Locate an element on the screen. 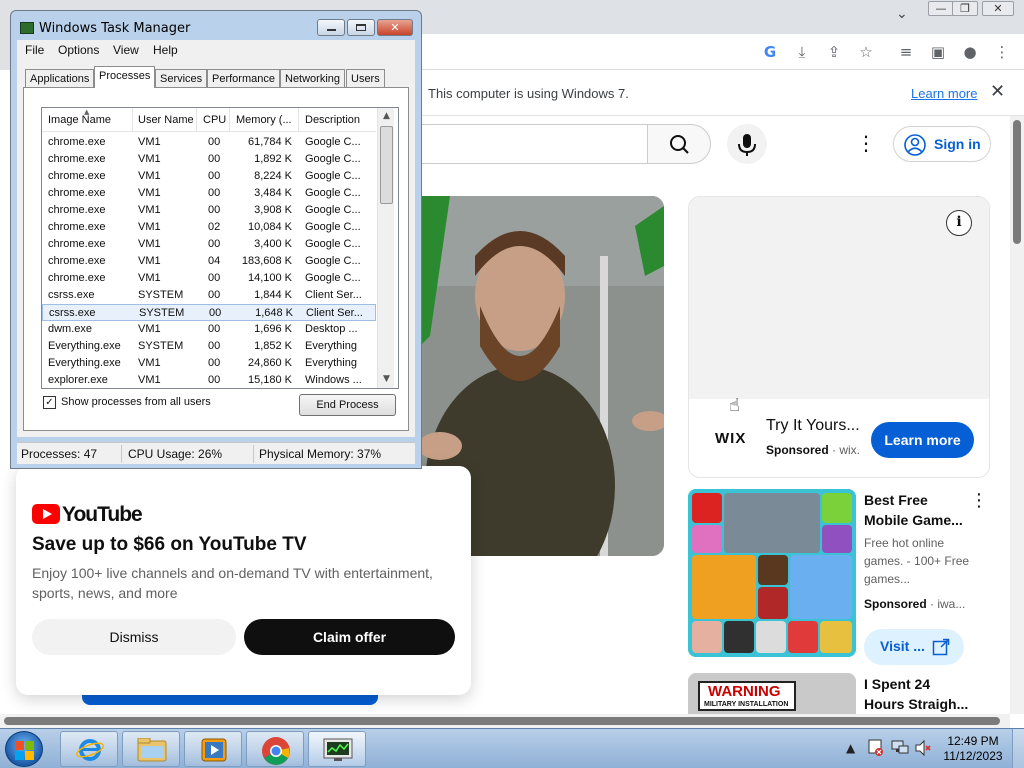 The image size is (1024, 768). voice-search-button is located at coordinates (747, 144).